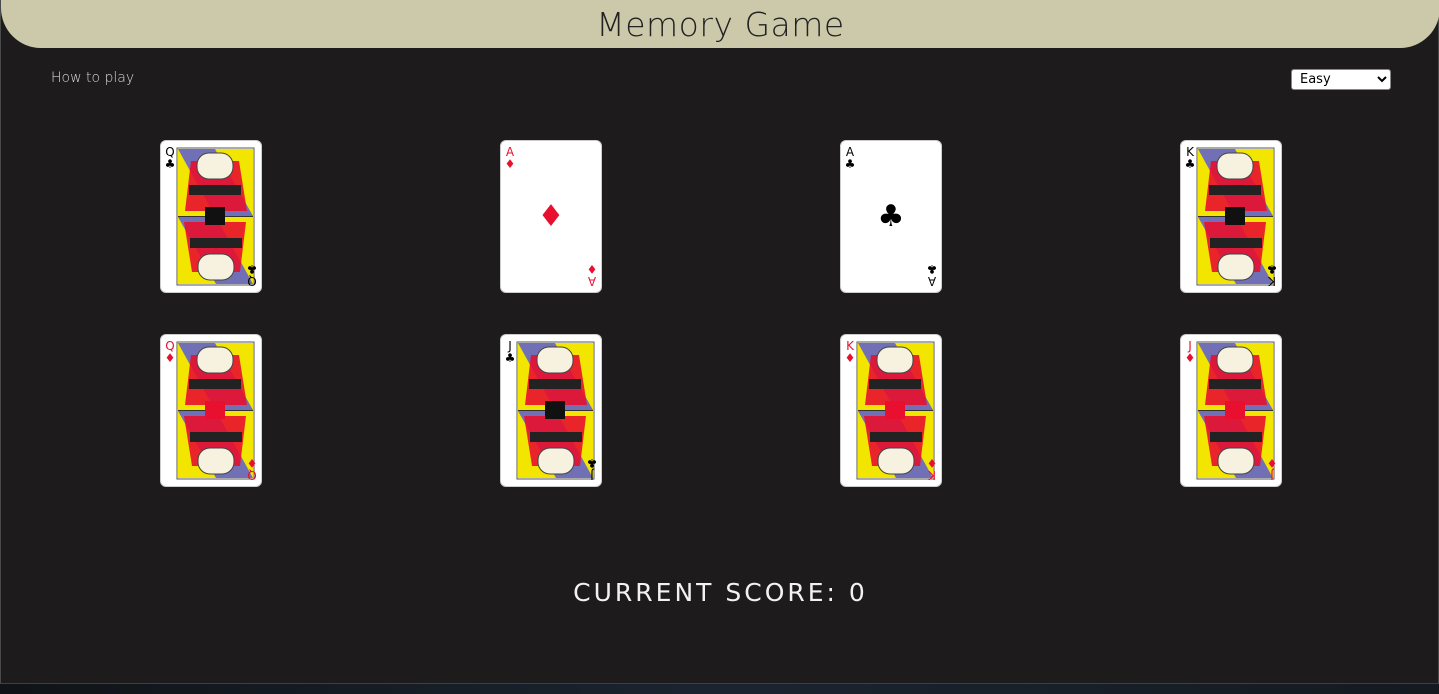  I want to click on playing-card: ♦ A ♦ A ♦, so click(551, 216).